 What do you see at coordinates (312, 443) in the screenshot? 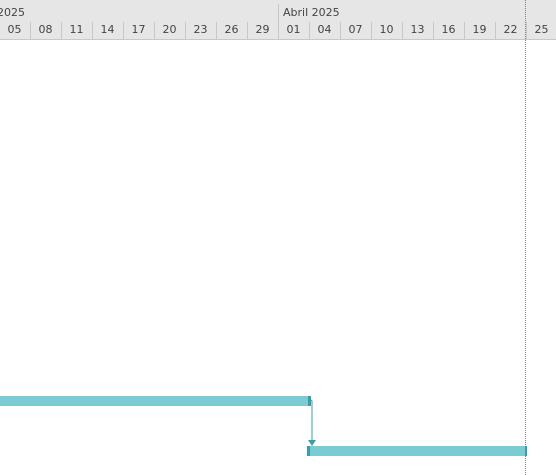
I see `dependency-arrow-icon` at bounding box center [312, 443].